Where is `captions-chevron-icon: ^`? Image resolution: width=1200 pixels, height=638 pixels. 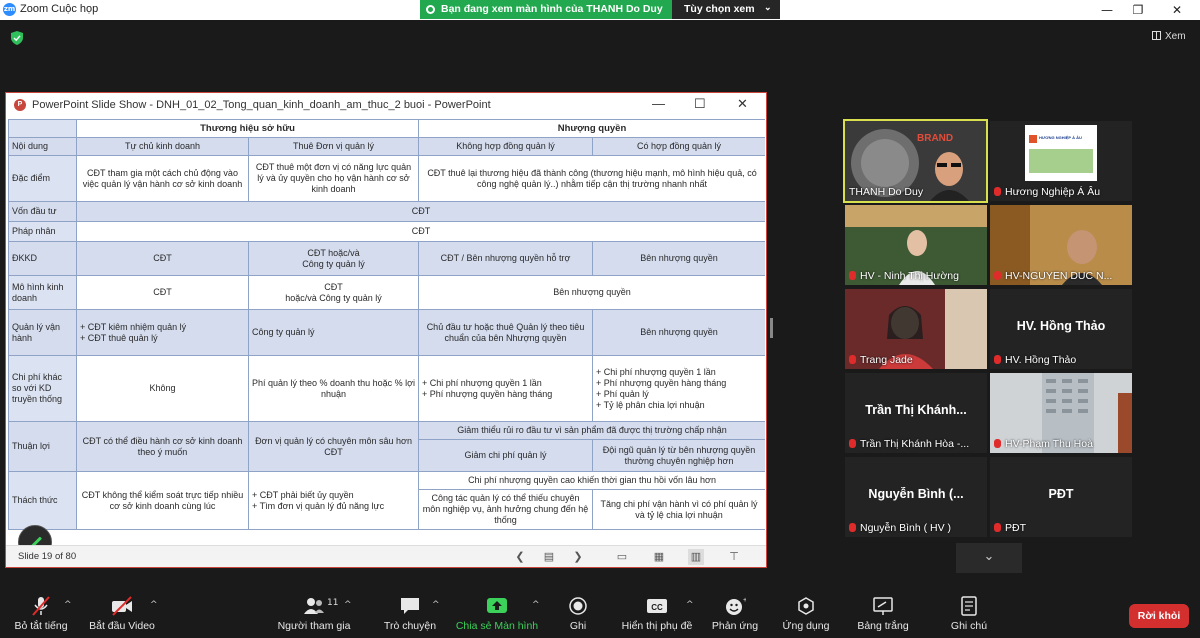
captions-chevron-icon: ^ is located at coordinates (690, 605).